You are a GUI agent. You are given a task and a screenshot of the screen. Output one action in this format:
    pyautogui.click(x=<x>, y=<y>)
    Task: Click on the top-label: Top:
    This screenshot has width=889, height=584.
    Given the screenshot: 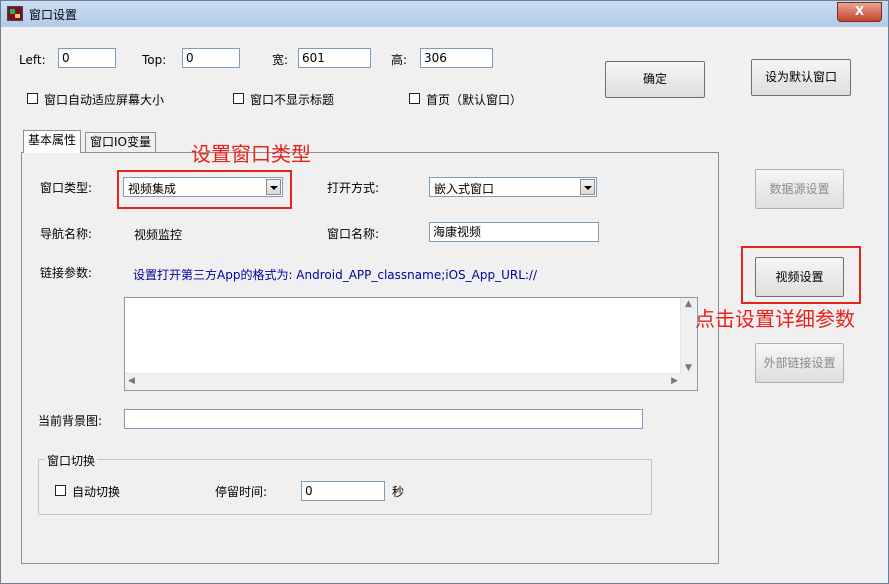 What is the action you would take?
    pyautogui.click(x=154, y=60)
    